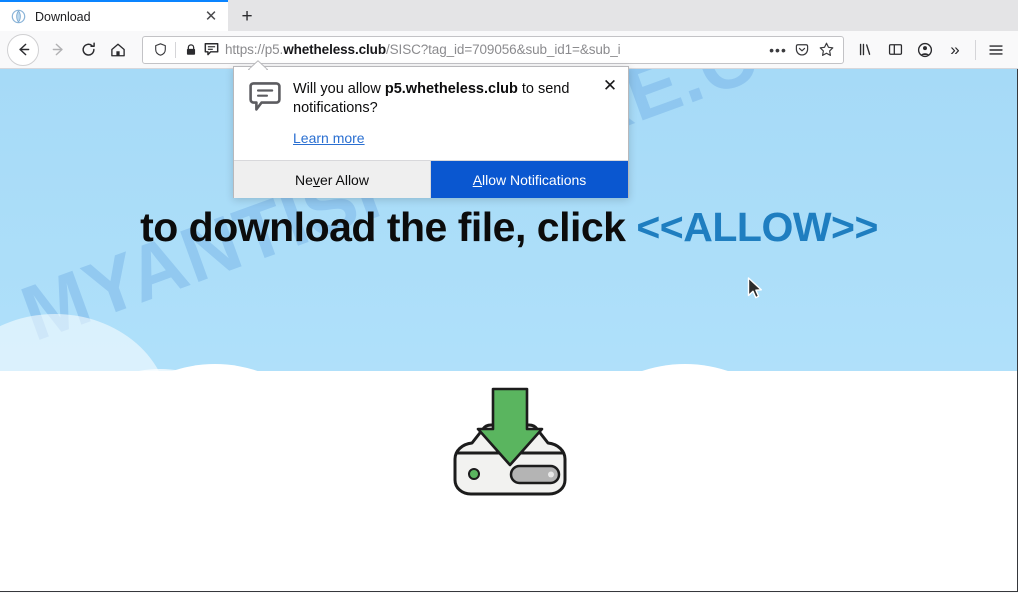 This screenshot has width=1018, height=593. What do you see at coordinates (175, 49) in the screenshot?
I see `urlbar-divider` at bounding box center [175, 49].